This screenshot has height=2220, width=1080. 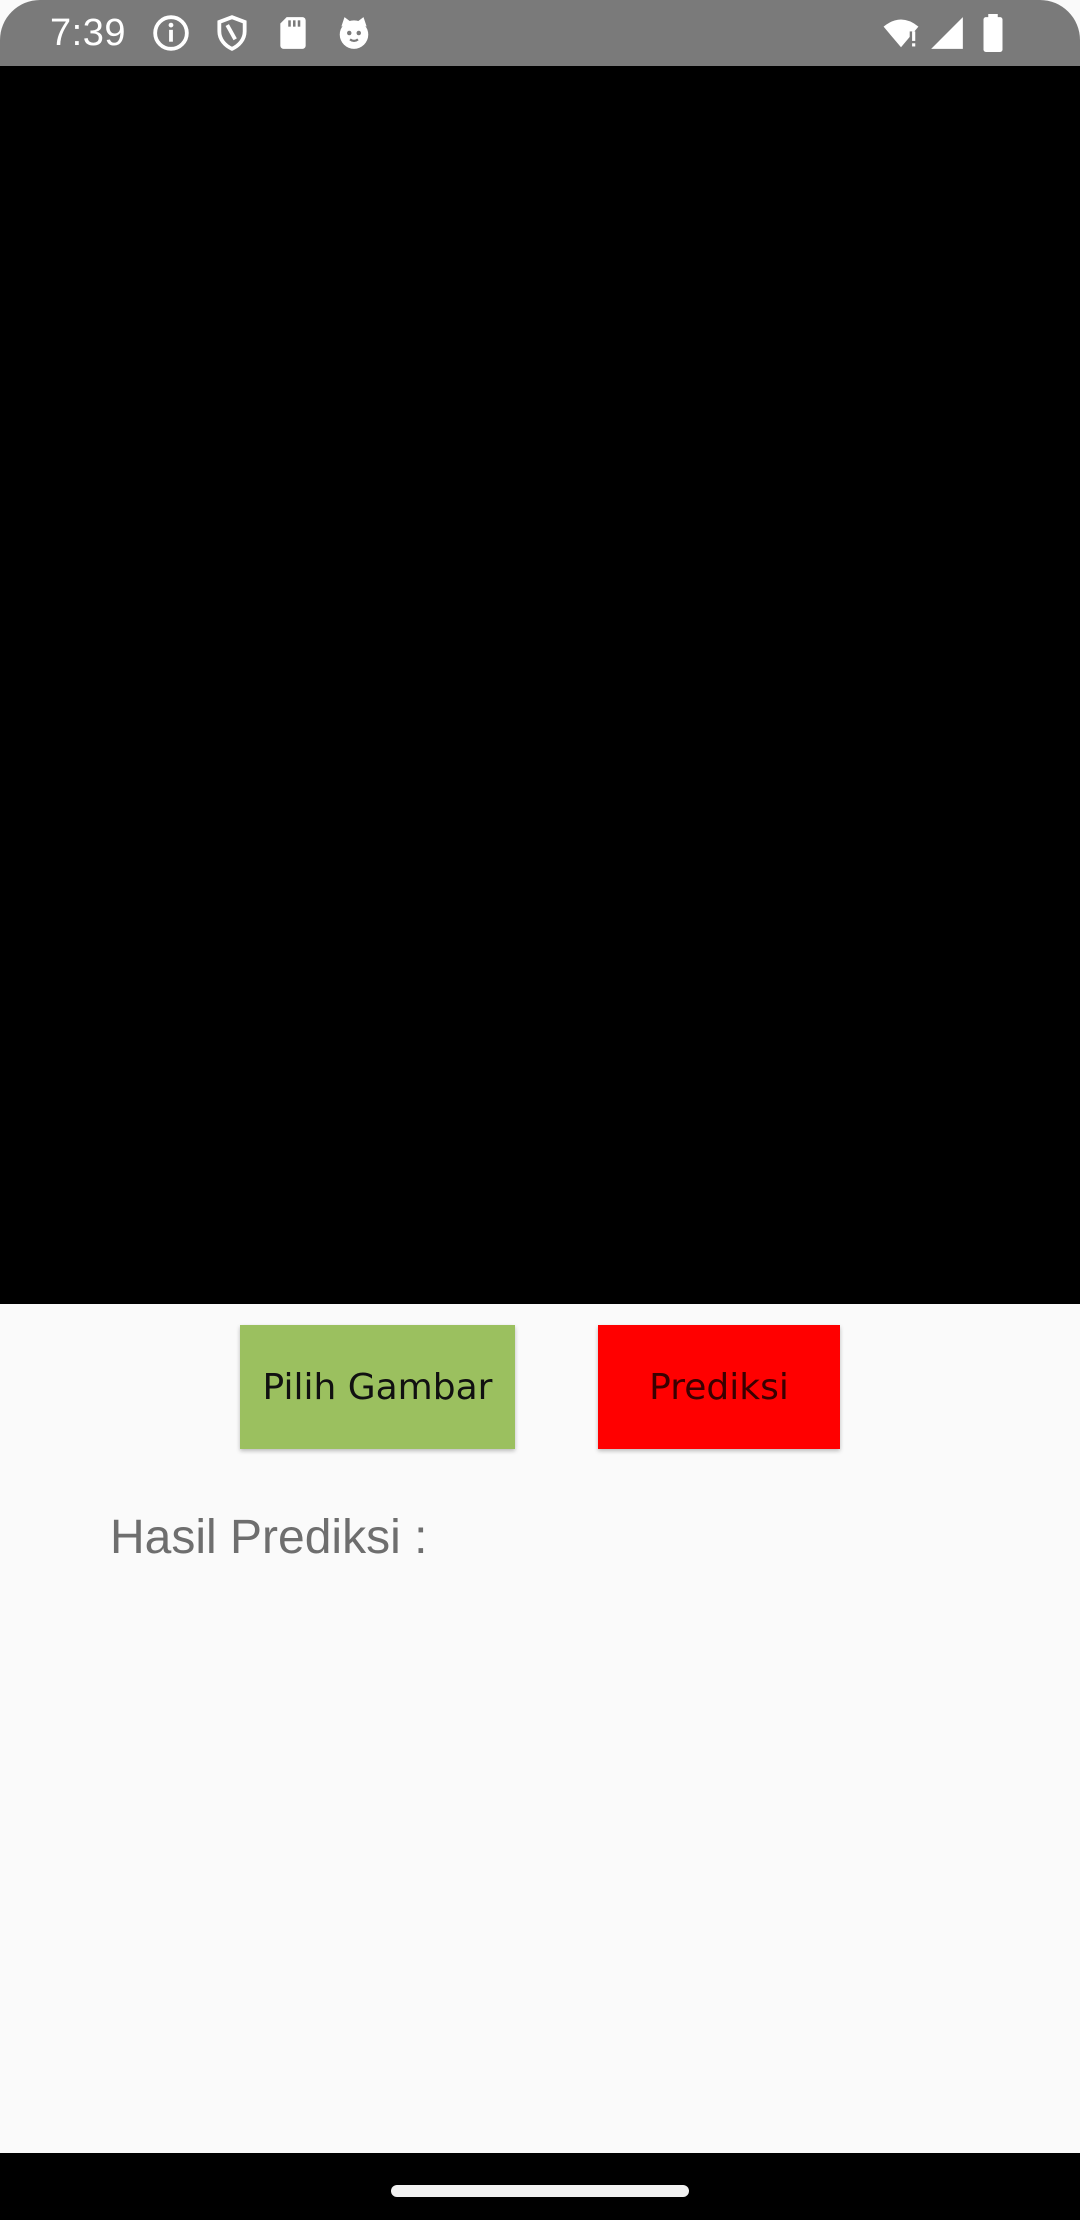 What do you see at coordinates (947, 33) in the screenshot?
I see `cell-signal-icon` at bounding box center [947, 33].